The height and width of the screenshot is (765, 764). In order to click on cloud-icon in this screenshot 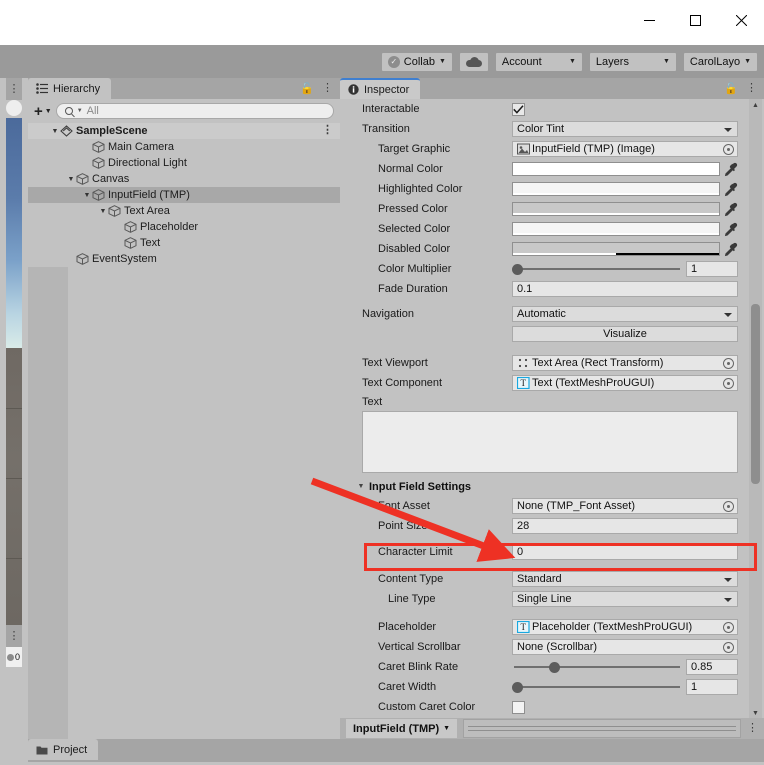, I will do `click(473, 61)`.